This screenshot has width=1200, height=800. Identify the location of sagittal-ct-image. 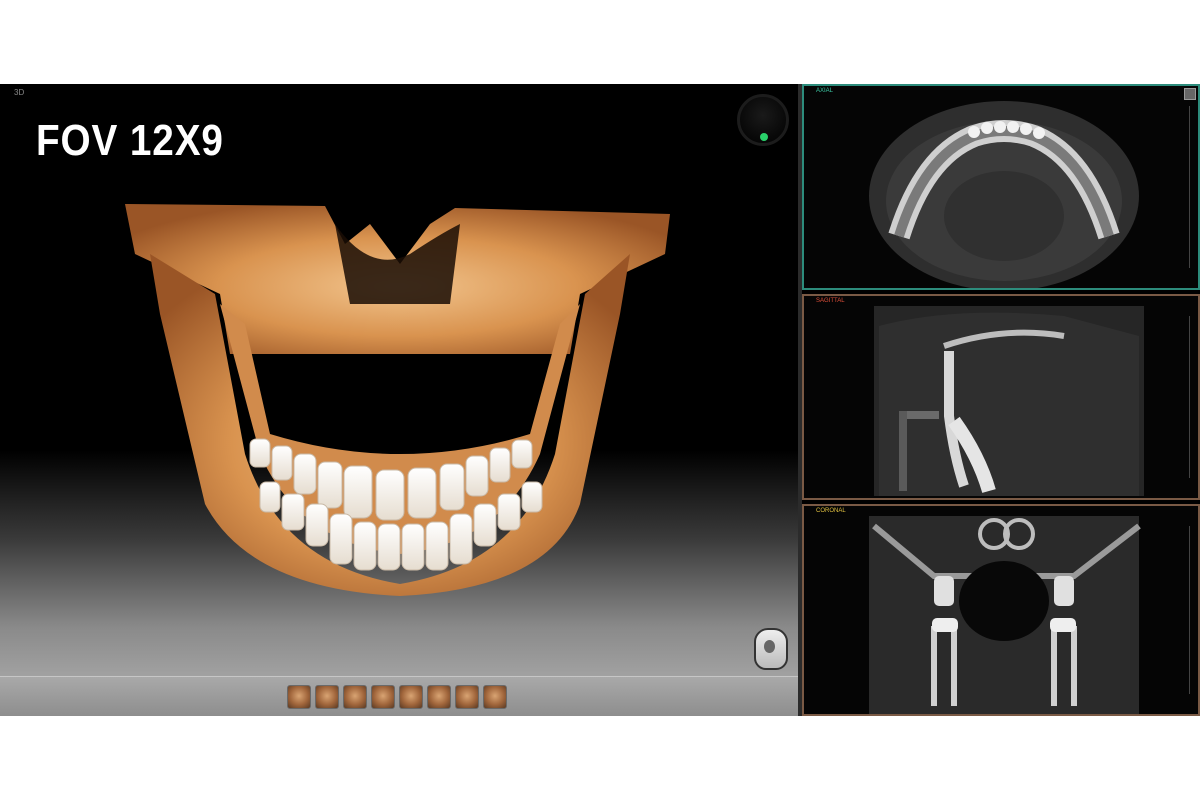
(1009, 401).